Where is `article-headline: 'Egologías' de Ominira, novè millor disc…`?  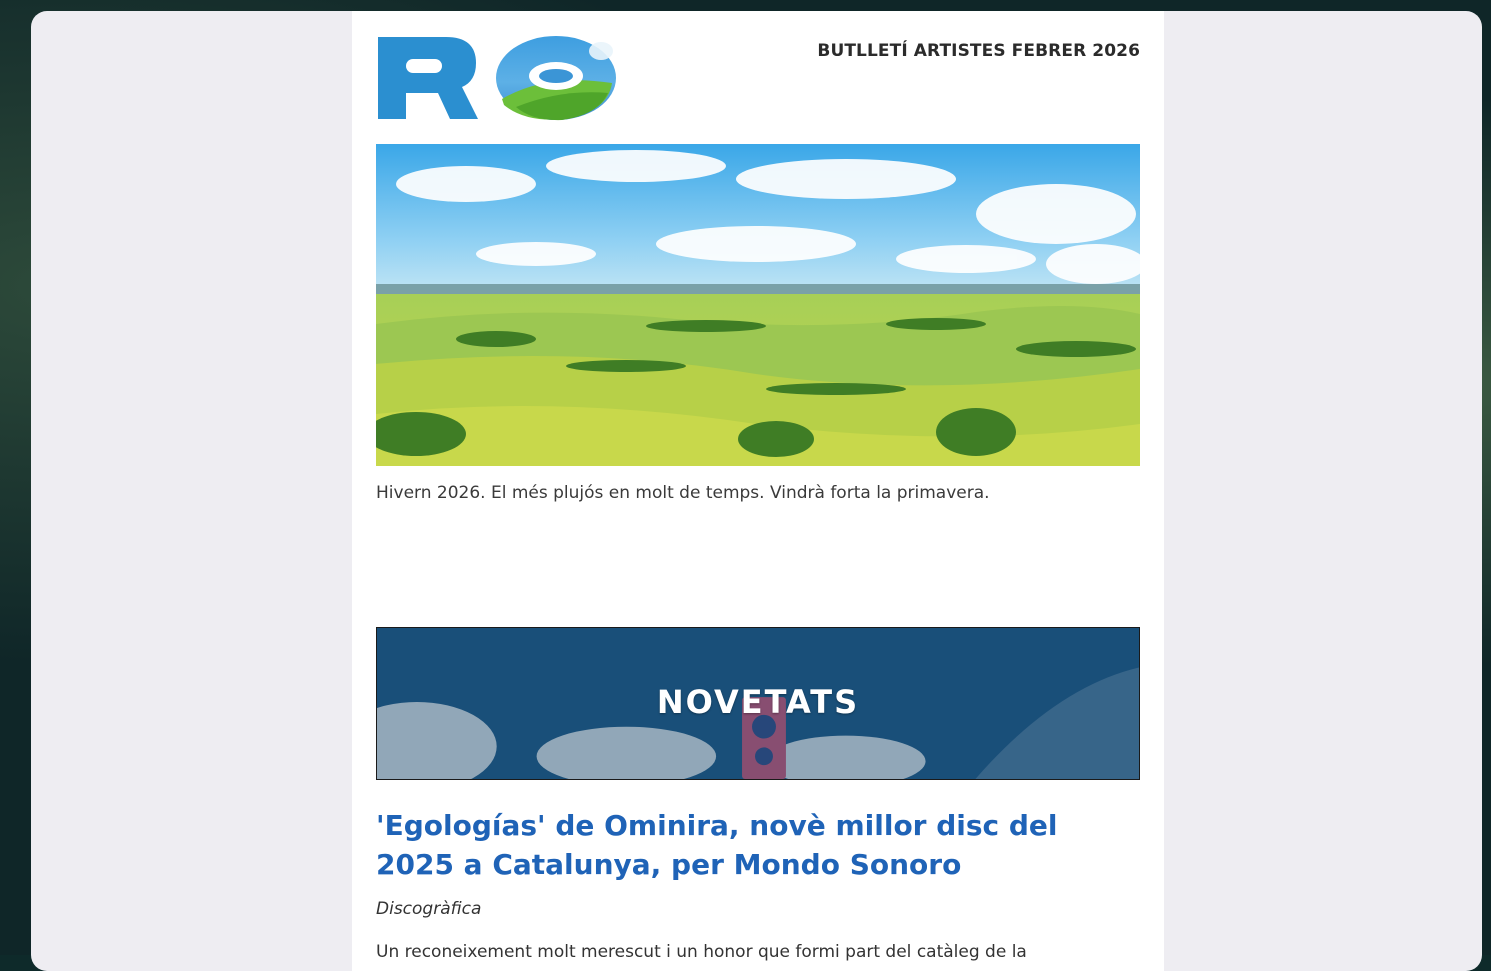
article-headline: 'Egologías' de Ominira, novè millor disc… is located at coordinates (756, 845).